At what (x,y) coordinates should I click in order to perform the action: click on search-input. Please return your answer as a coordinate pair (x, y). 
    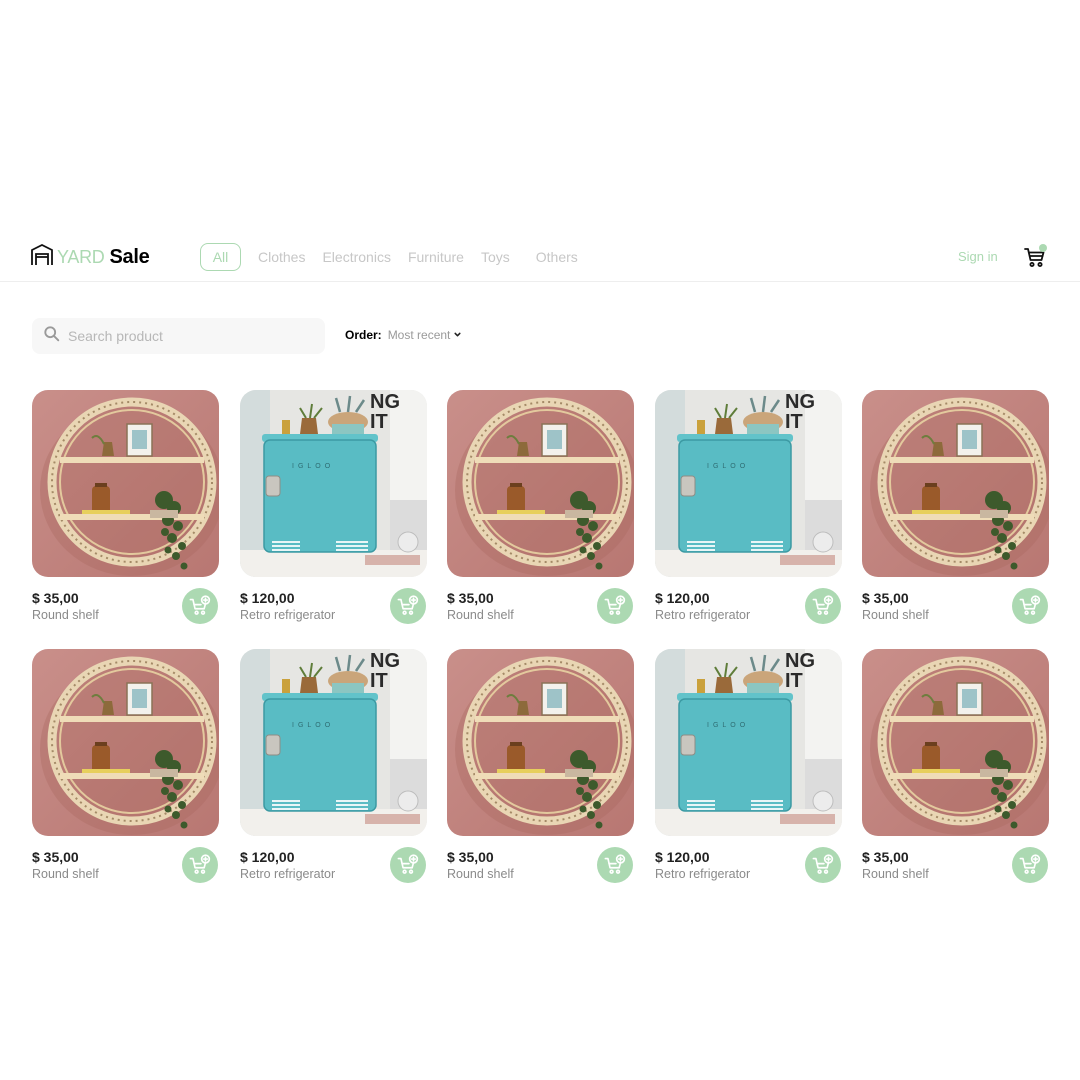
    Looking at the image, I should click on (188, 336).